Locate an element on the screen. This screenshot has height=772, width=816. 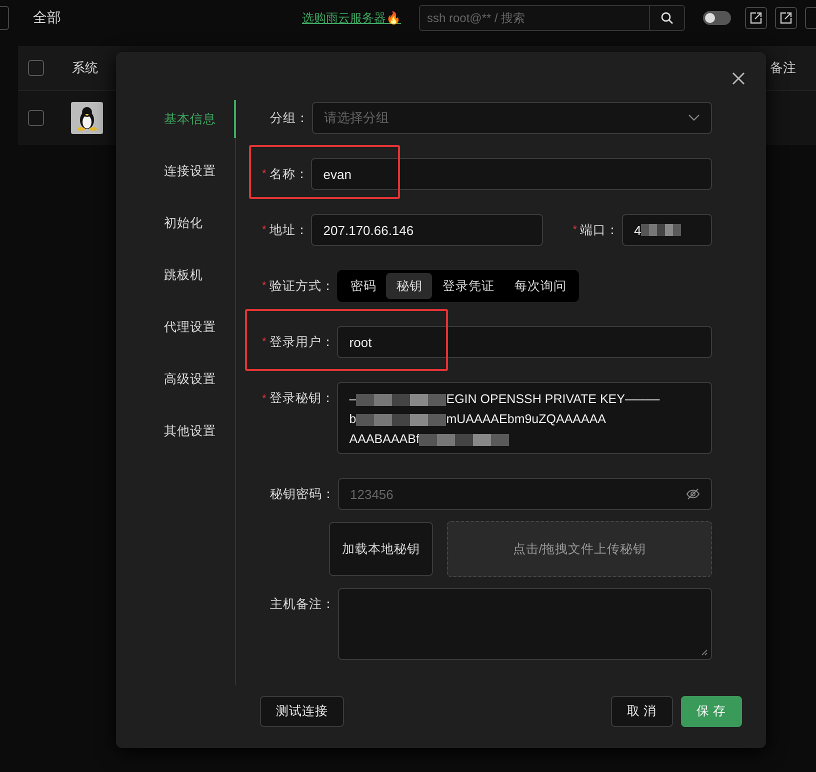
dialog-button: 取 消 is located at coordinates (642, 711).